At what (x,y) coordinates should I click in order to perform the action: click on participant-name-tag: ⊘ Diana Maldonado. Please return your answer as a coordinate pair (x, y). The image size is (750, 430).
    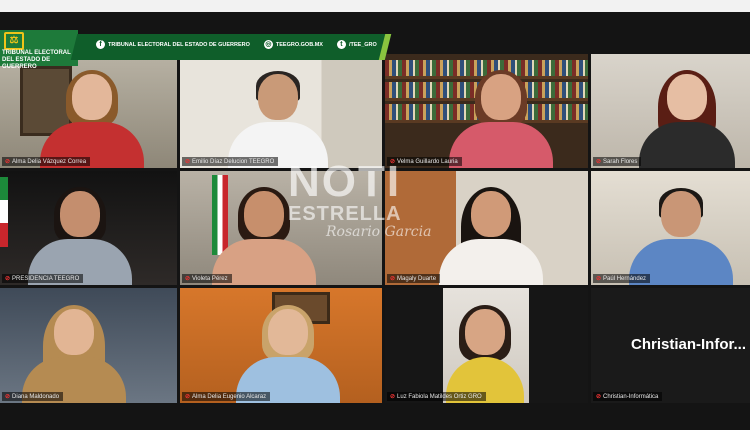
    Looking at the image, I should click on (33, 396).